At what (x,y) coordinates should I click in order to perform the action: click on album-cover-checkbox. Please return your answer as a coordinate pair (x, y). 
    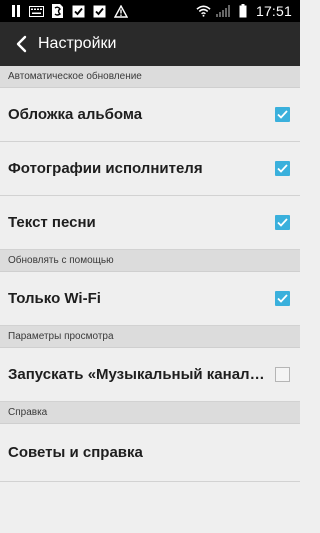
    Looking at the image, I should click on (282, 114).